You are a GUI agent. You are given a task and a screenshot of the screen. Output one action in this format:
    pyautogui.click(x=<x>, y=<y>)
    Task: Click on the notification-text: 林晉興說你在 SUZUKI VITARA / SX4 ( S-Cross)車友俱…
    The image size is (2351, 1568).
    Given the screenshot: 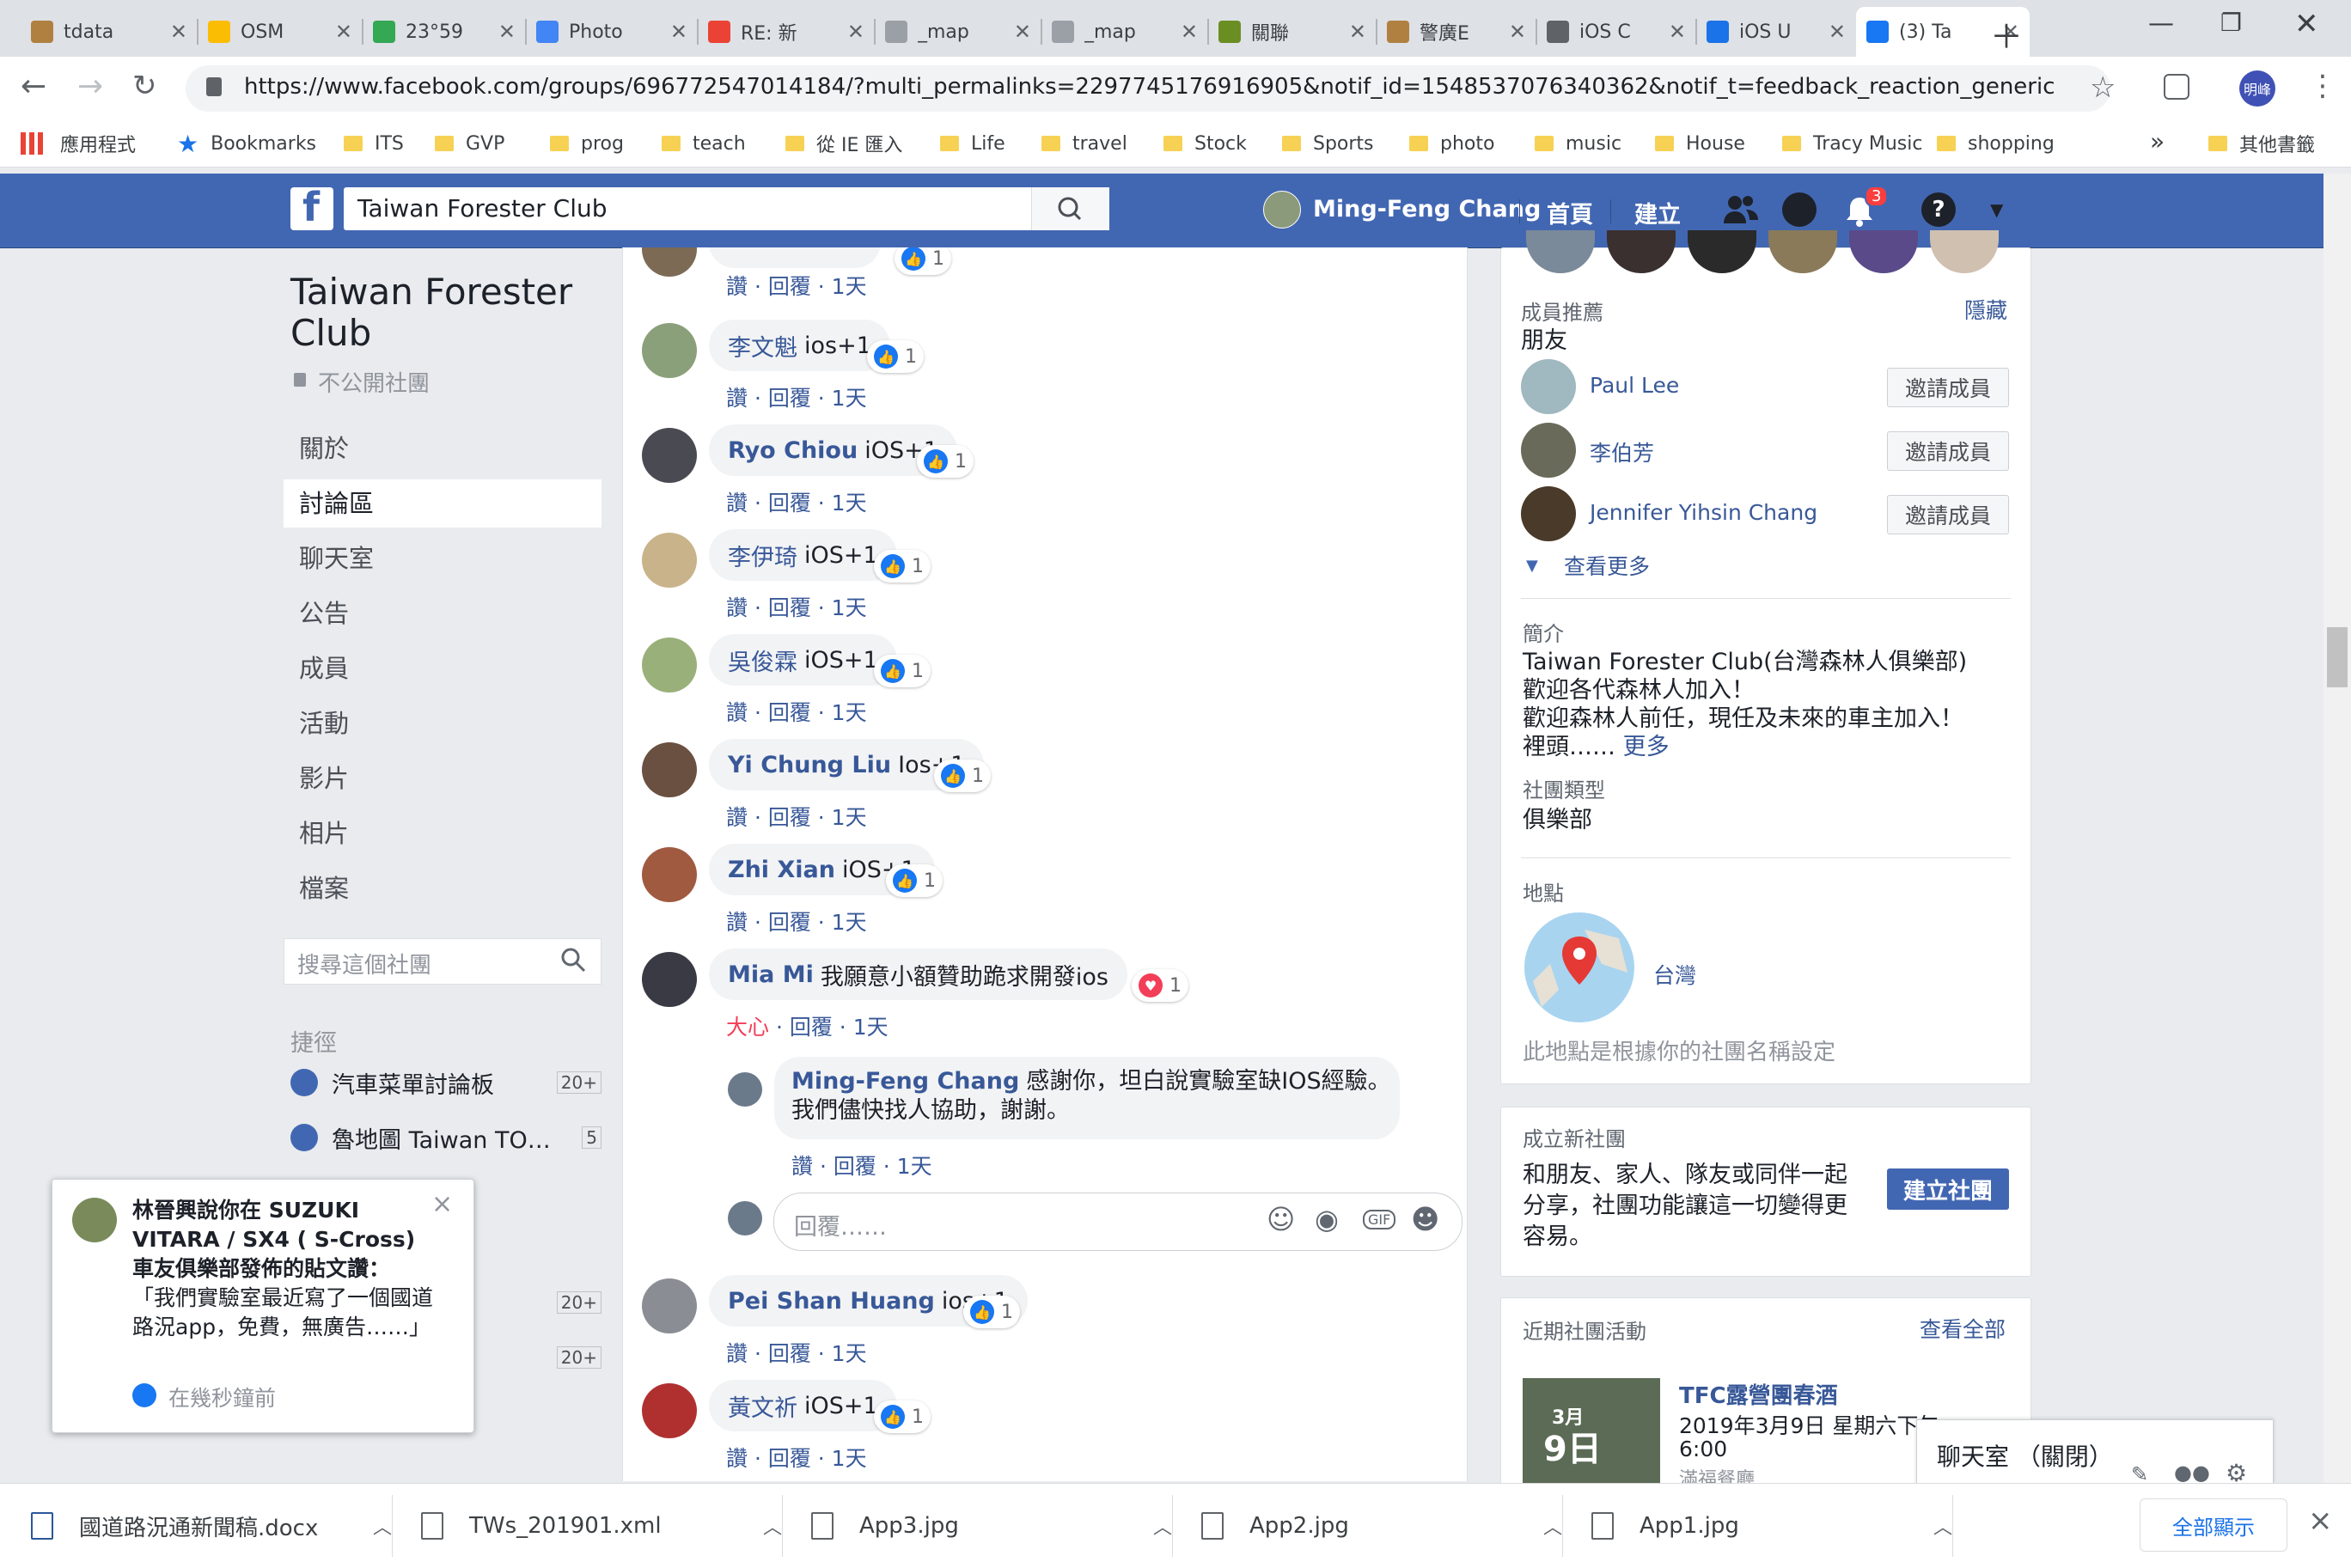 What is the action you would take?
    pyautogui.click(x=282, y=1269)
    